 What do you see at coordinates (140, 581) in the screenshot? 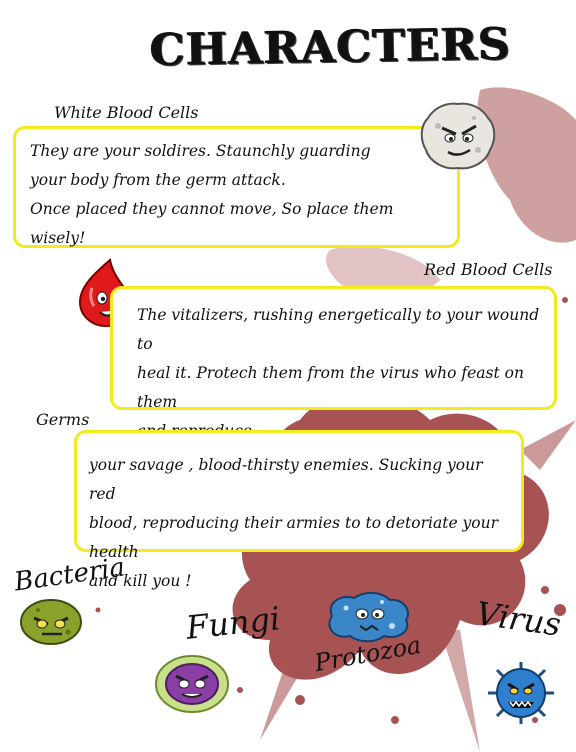
I see `germs-line: and kill you !` at bounding box center [140, 581].